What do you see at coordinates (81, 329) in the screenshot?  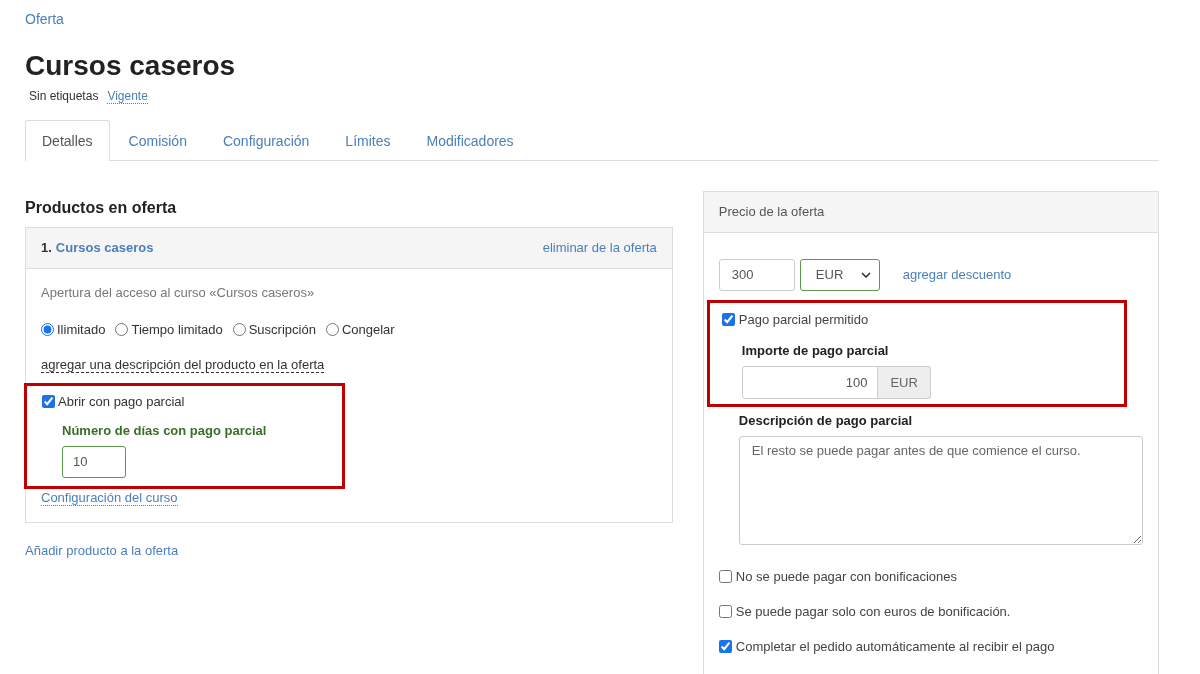 I see `radio-label: Ilimitado` at bounding box center [81, 329].